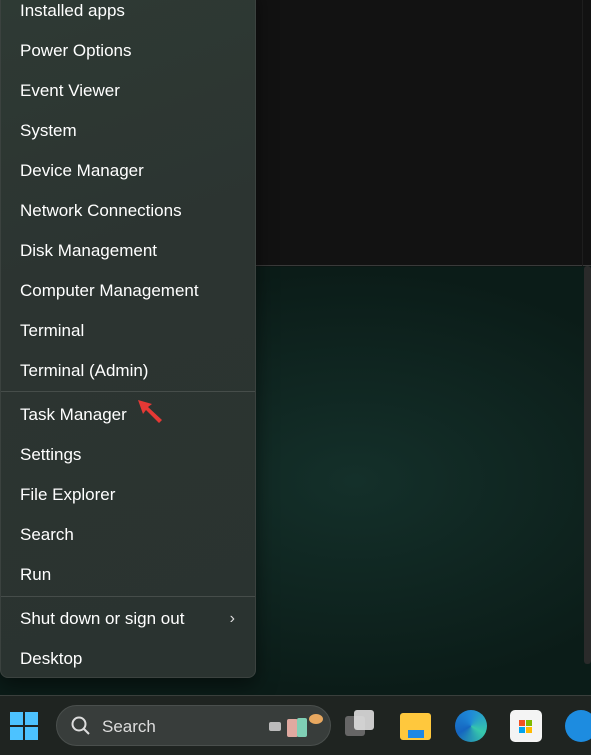 The image size is (591, 755). Describe the element at coordinates (128, 51) in the screenshot. I see `menu-item-power-options: Power Options` at that location.